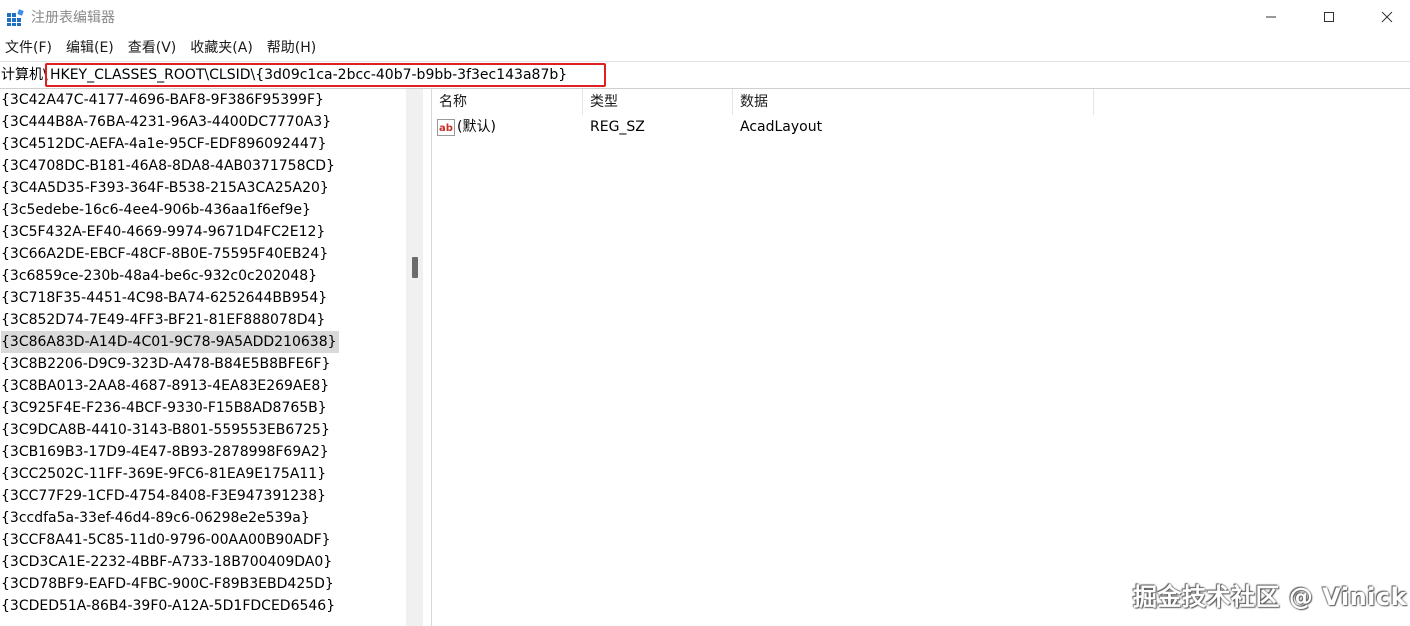 The image size is (1410, 626). I want to click on list-header: 名称 类型 数据, so click(763, 102).